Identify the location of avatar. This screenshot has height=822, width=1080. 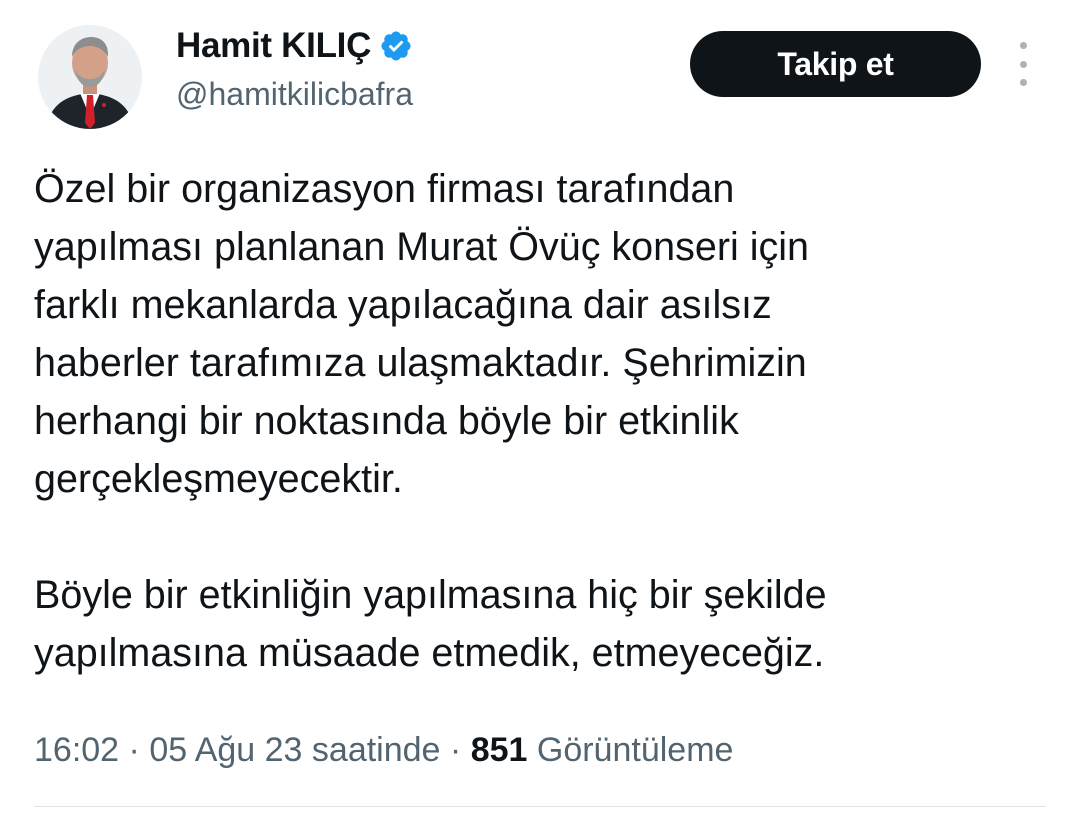
(90, 77).